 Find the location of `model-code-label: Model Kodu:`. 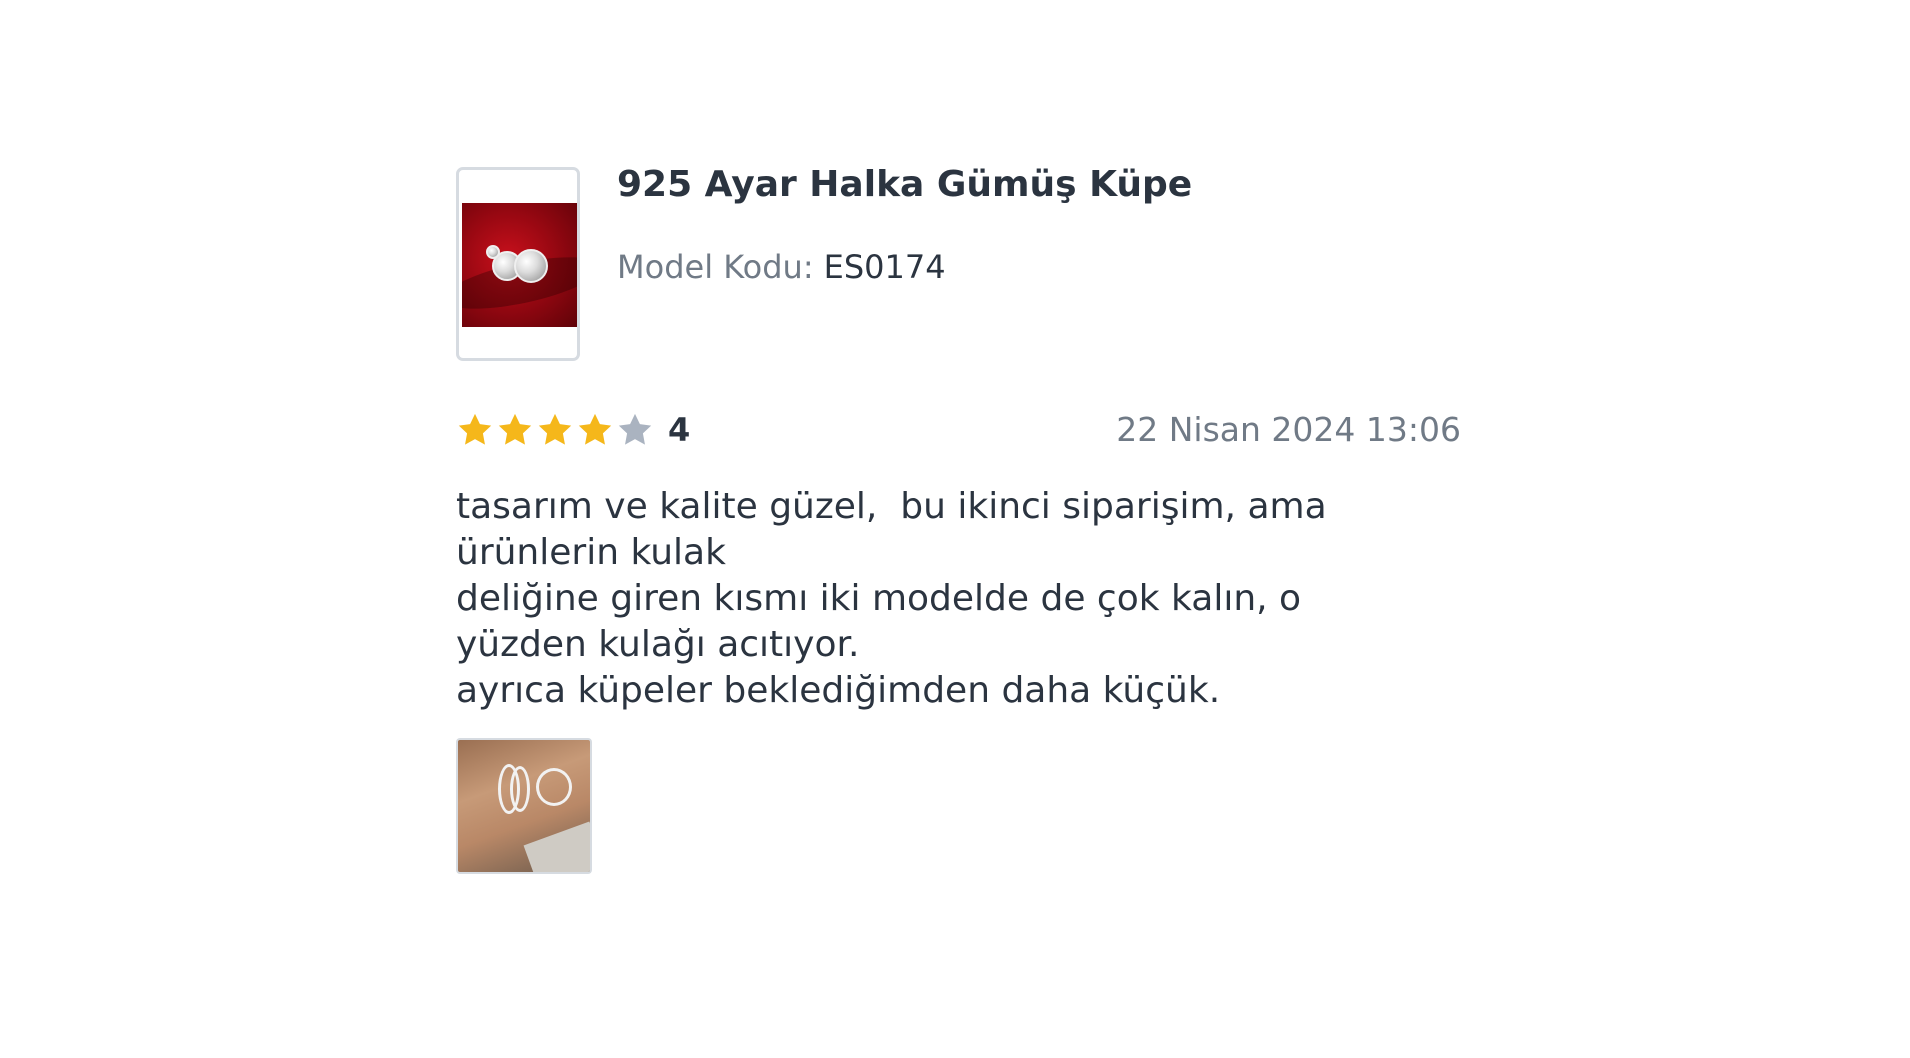

model-code-label: Model Kodu: is located at coordinates (715, 267).